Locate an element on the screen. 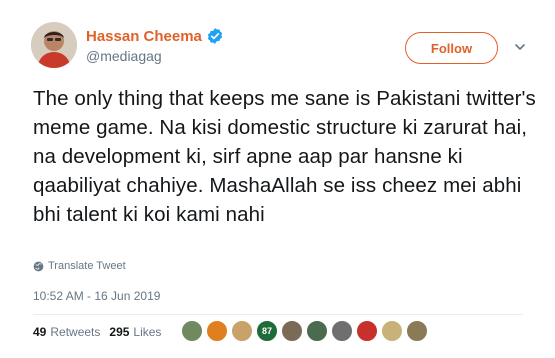 The height and width of the screenshot is (358, 555). liker-avatar-label: 87 is located at coordinates (266, 331).